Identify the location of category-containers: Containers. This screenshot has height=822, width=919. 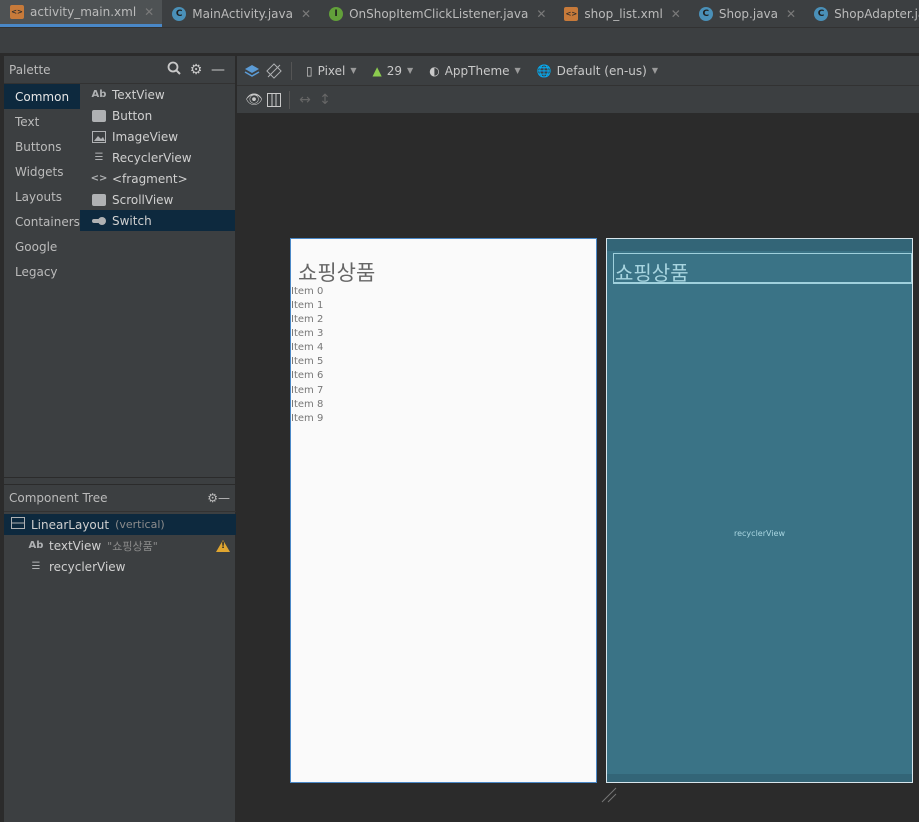
(42, 221).